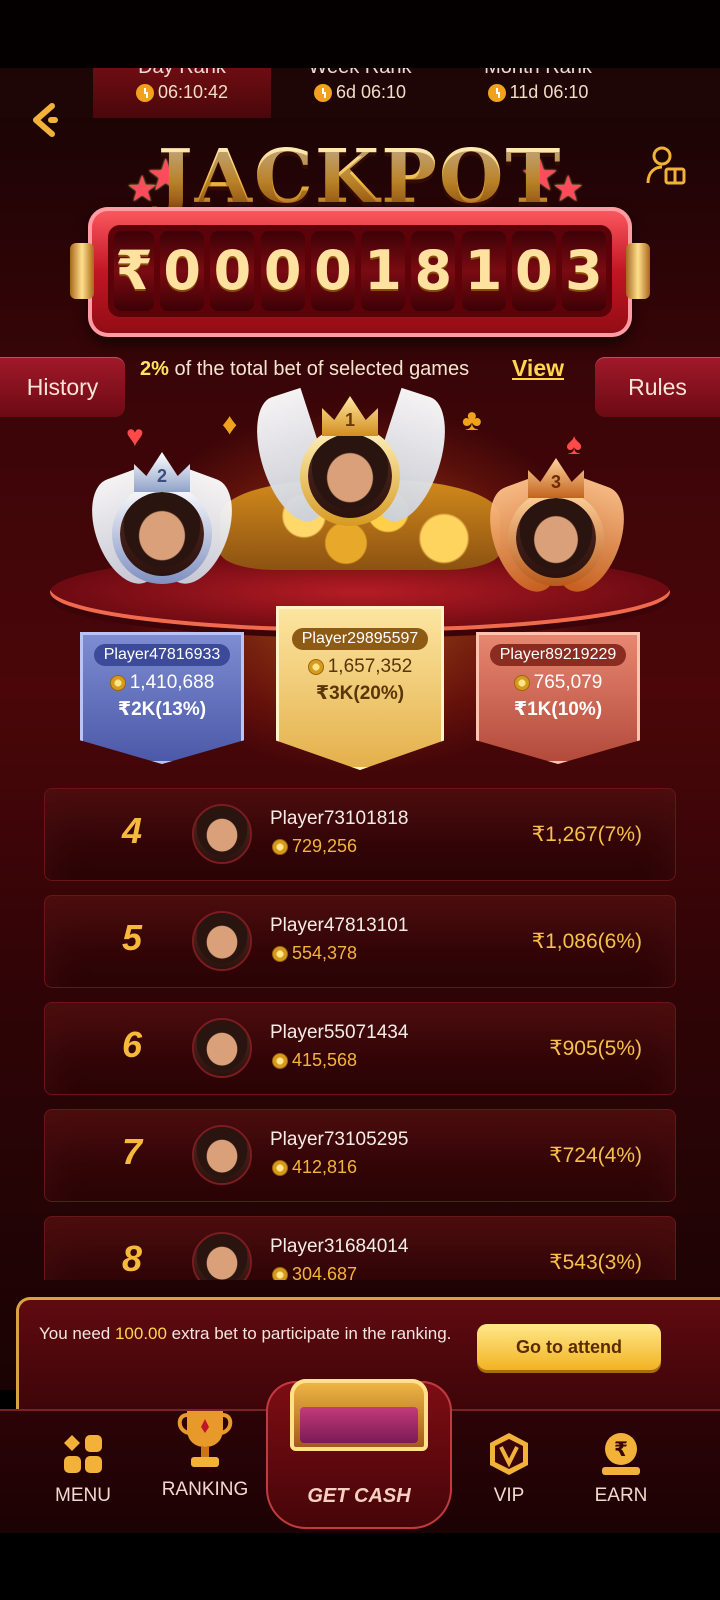  Describe the element at coordinates (339, 925) in the screenshot. I see `player-name: Player47813101` at that location.